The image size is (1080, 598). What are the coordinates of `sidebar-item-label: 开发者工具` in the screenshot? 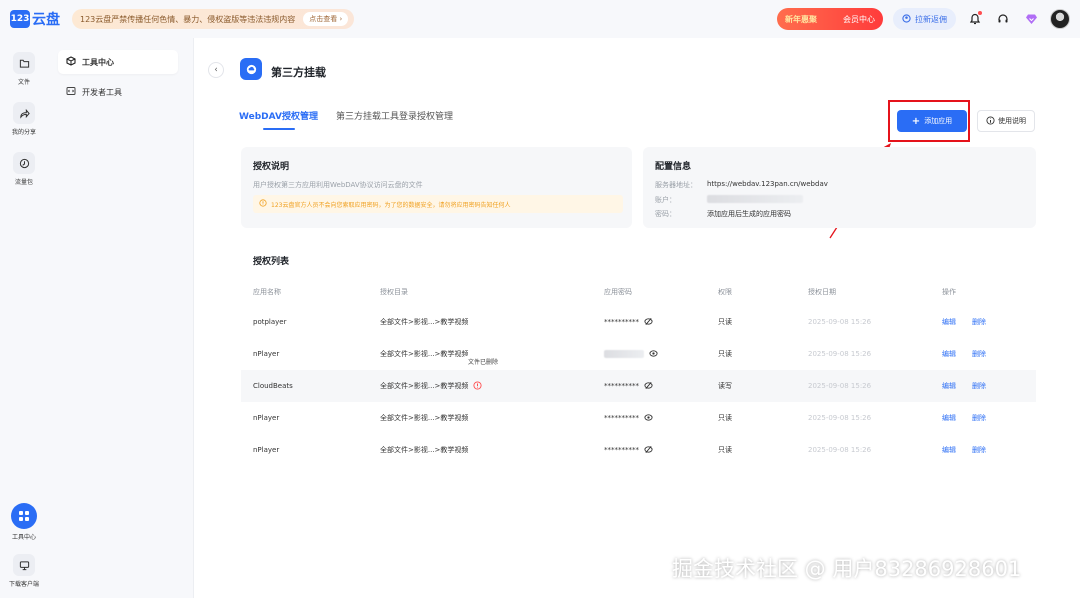 It's located at (102, 92).